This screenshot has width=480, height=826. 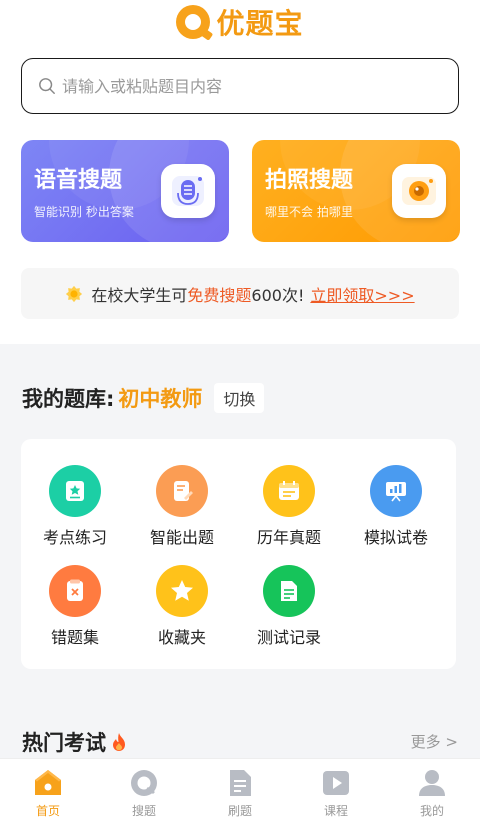 I want to click on tab-label: 刷题, so click(x=239, y=811).